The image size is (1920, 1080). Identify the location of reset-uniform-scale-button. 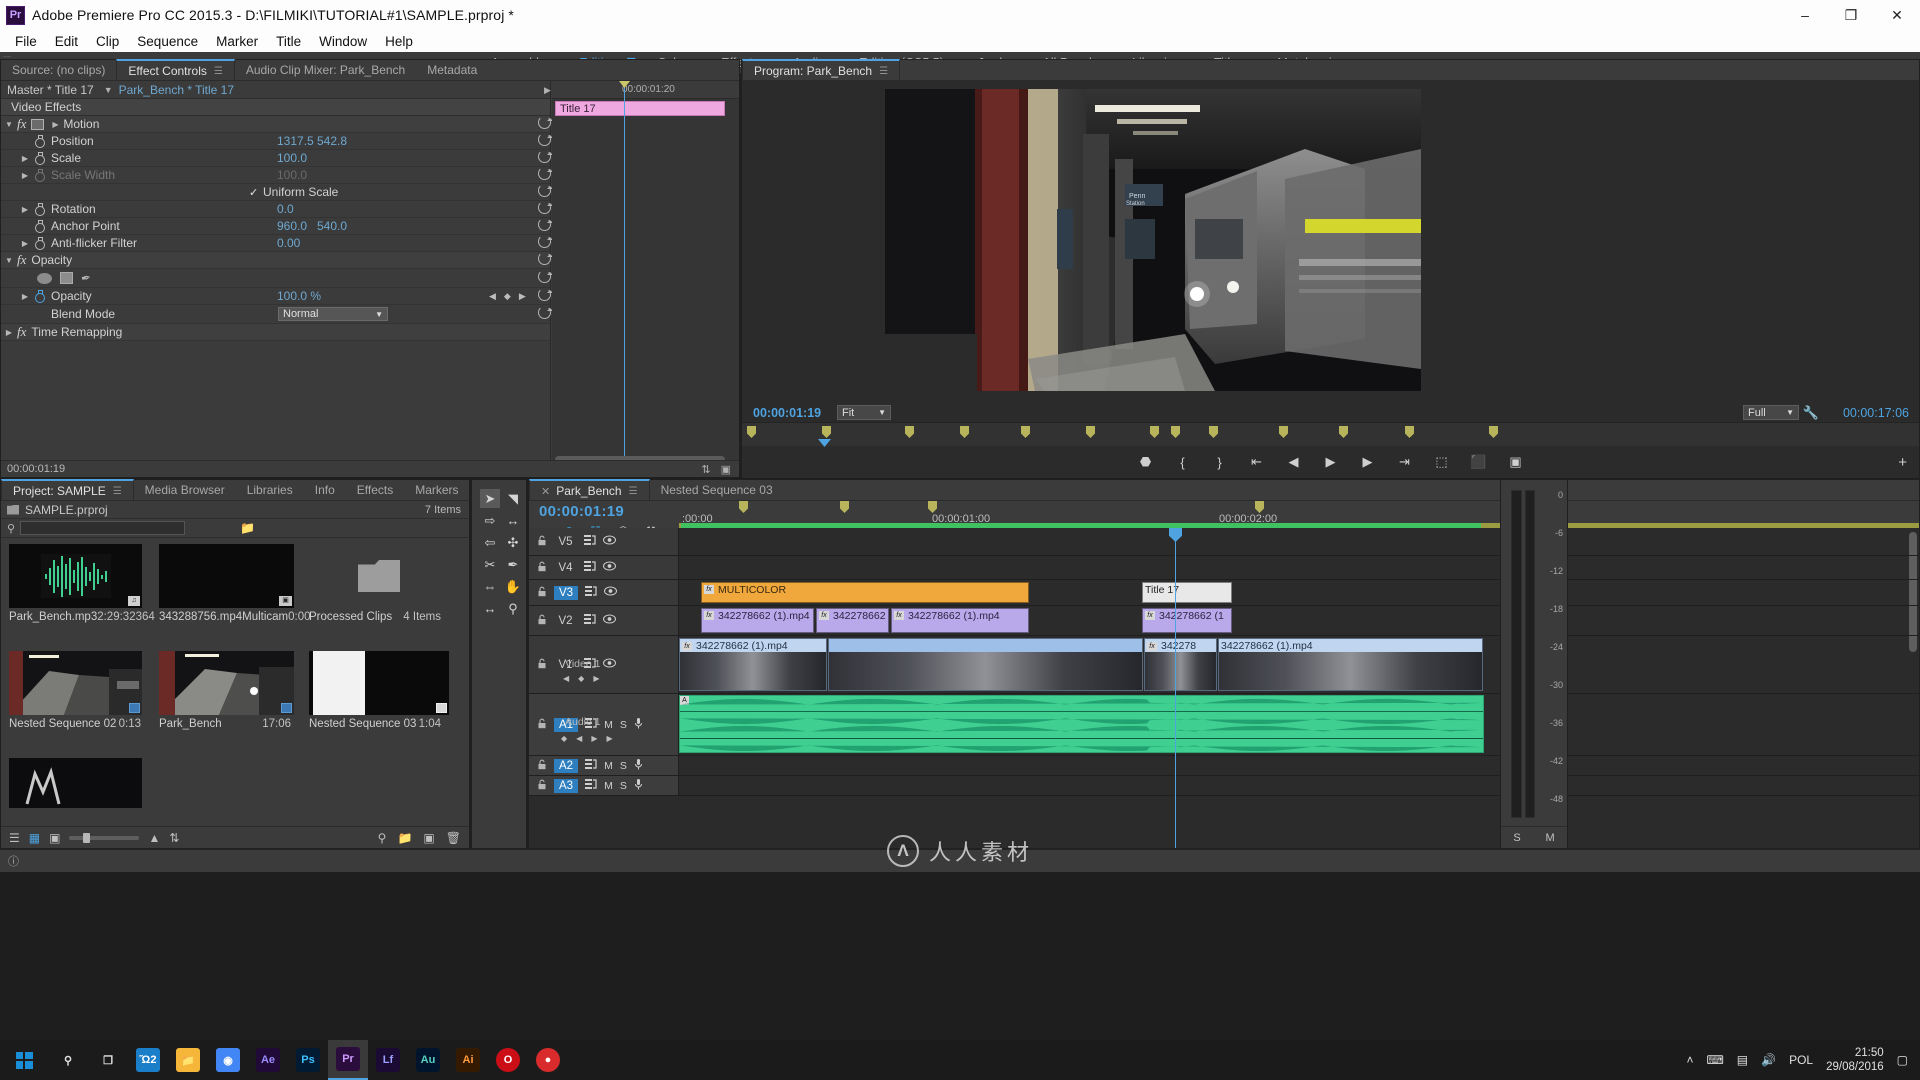
(545, 192).